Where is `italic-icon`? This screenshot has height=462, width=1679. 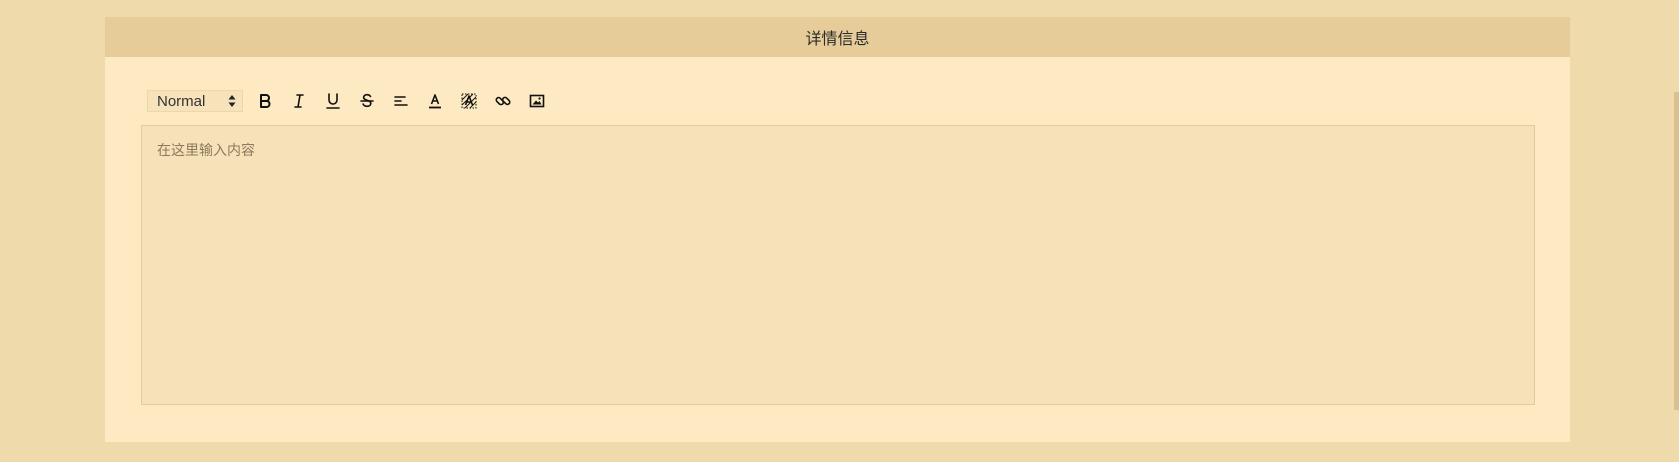
italic-icon is located at coordinates (299, 101).